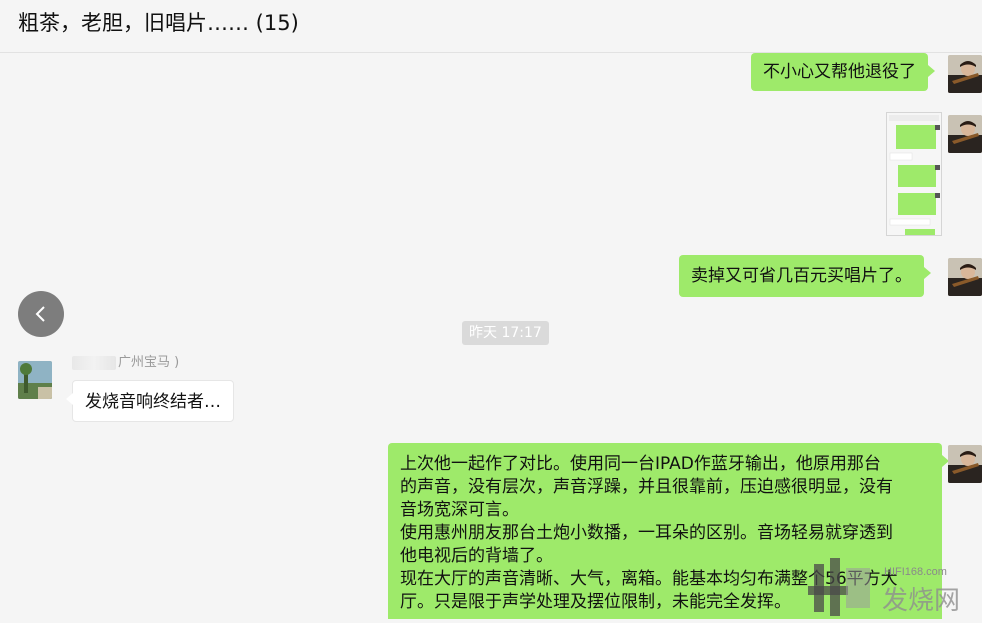 The image size is (982, 623). I want to click on message-line: 的声音，没有层次，声音浮躁，并且很靠前，压迫感很明显，没有, so click(646, 487).